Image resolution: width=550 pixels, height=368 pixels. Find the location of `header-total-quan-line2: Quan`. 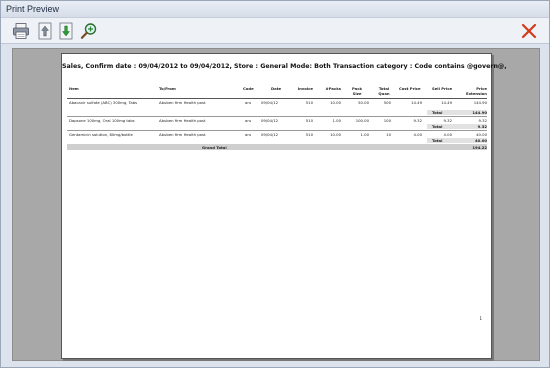

header-total-quan-line2: Quan is located at coordinates (384, 93).